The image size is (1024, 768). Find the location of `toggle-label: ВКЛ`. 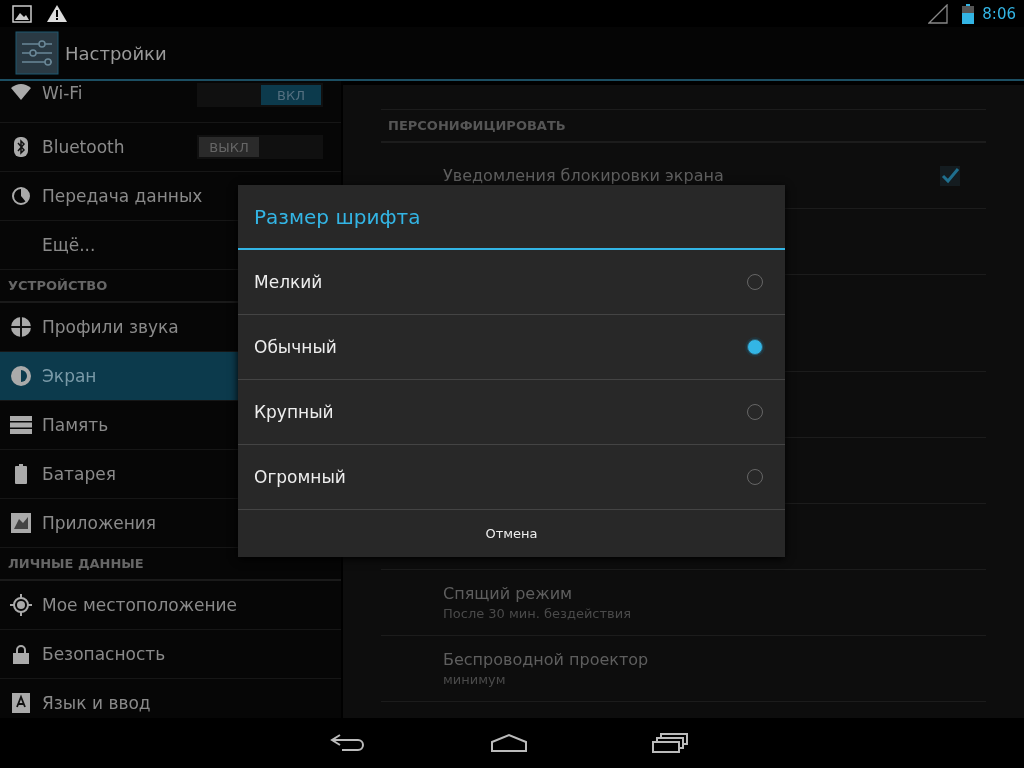

toggle-label: ВКЛ is located at coordinates (291, 95).